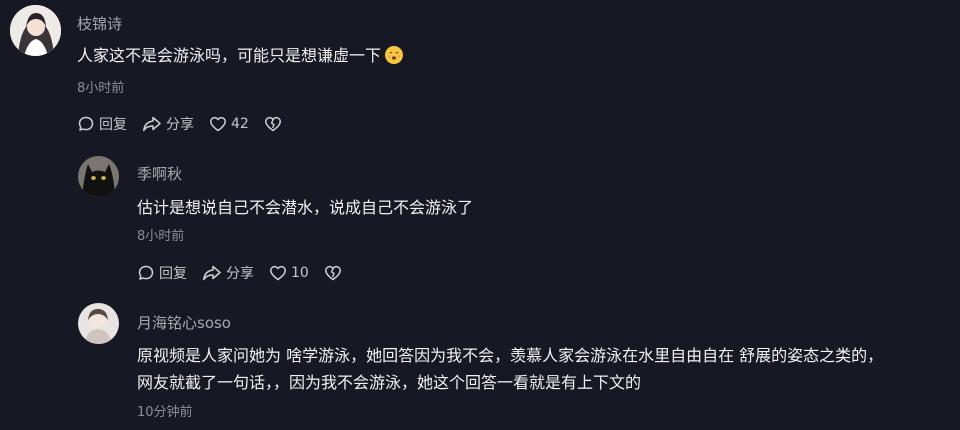 This screenshot has width=960, height=430. What do you see at coordinates (229, 55) in the screenshot?
I see `comment-text-content: 人家这不是会游泳吗，可能只是想谦虚一下` at bounding box center [229, 55].